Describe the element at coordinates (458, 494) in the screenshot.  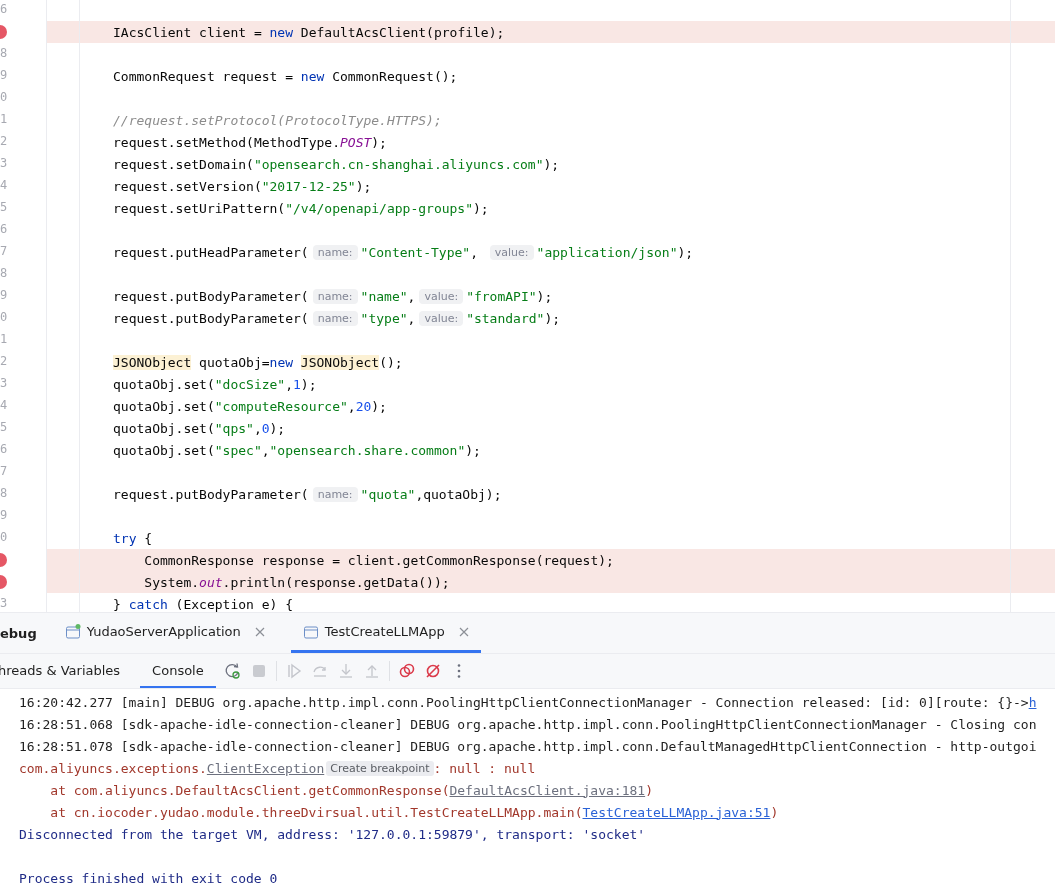
I see `code-text: ,quotaObj);` at that location.